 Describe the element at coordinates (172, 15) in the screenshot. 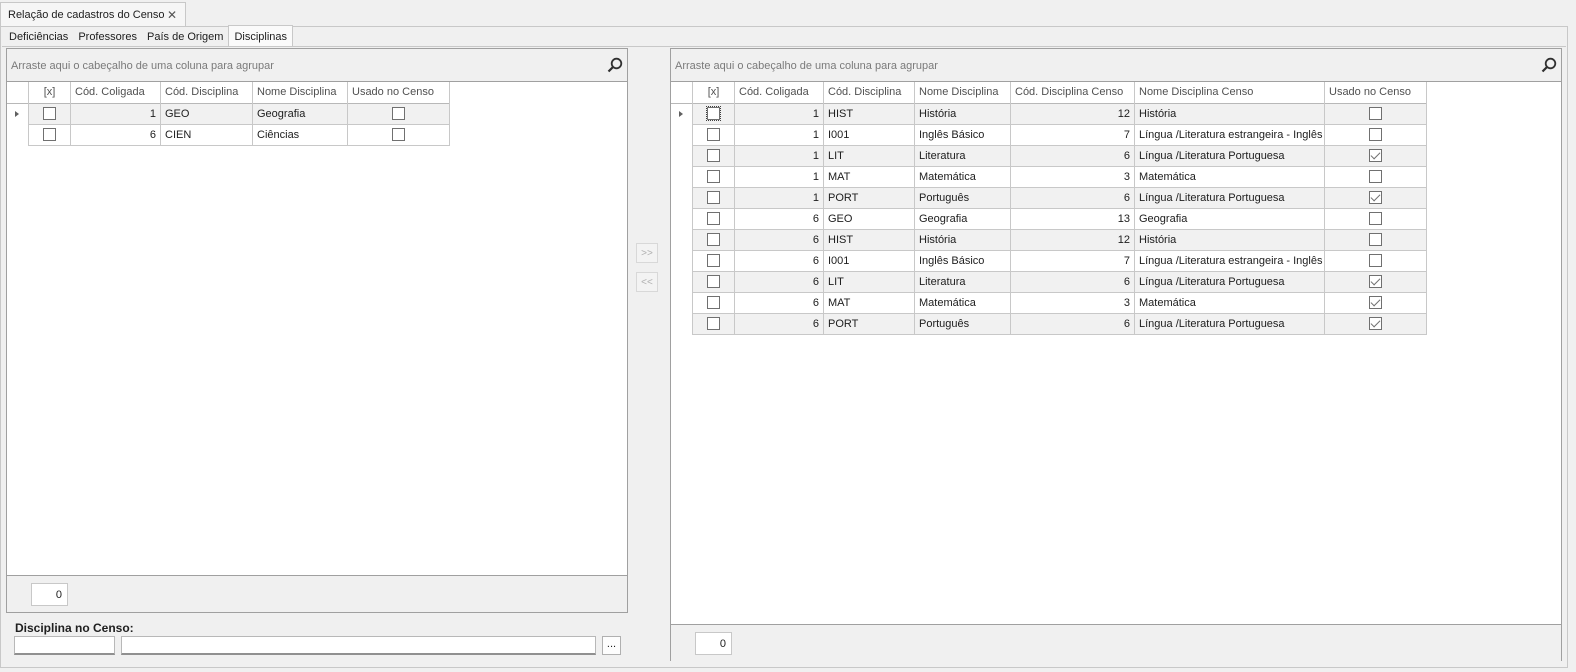

I see `close-icon: ✕` at that location.